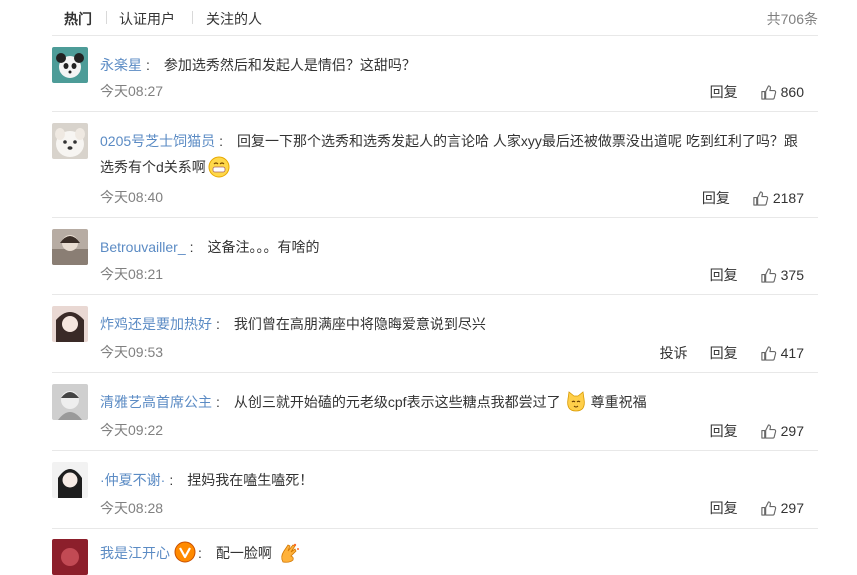 Image resolution: width=857 pixels, height=575 pixels. Describe the element at coordinates (219, 171) in the screenshot. I see `grin-emoji` at that location.